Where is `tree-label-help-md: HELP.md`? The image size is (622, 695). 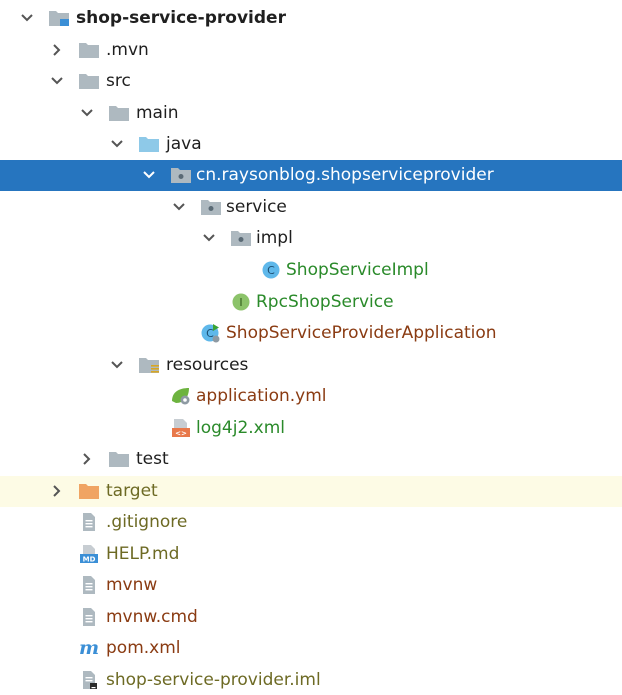 tree-label-help-md: HELP.md is located at coordinates (143, 554).